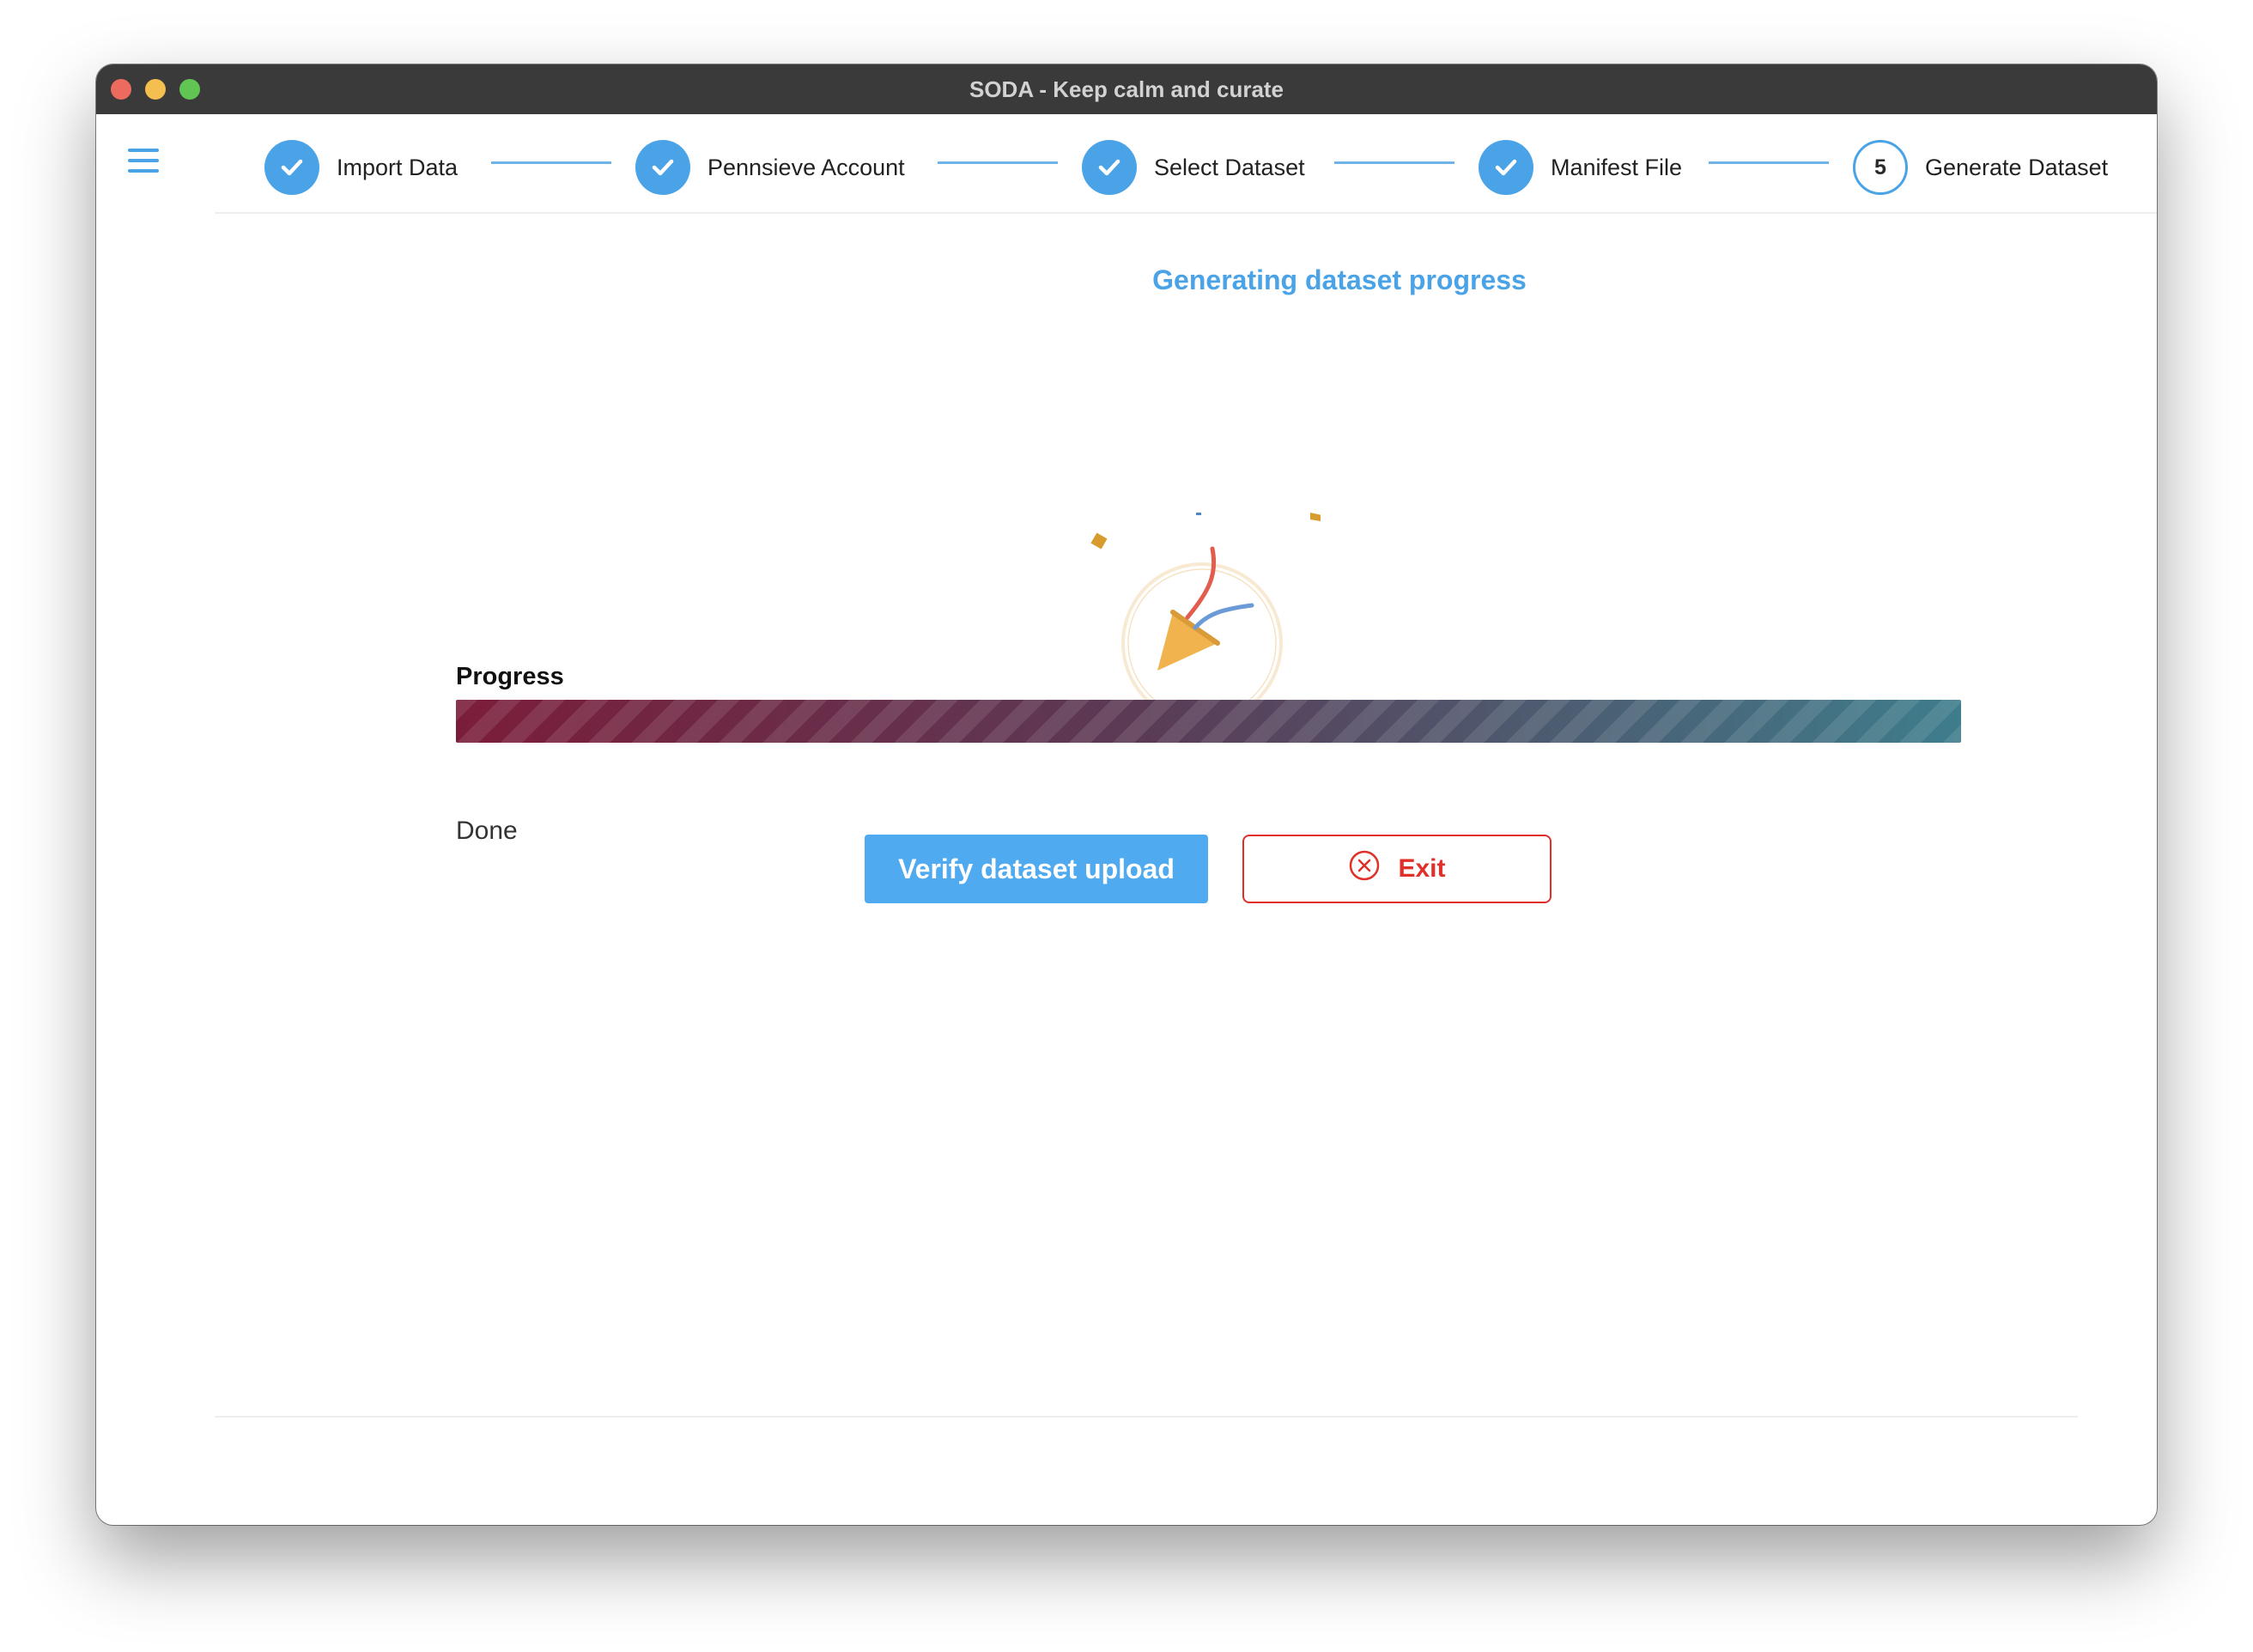 The height and width of the screenshot is (1652, 2253). What do you see at coordinates (397, 167) in the screenshot?
I see `step-label: Import Data` at bounding box center [397, 167].